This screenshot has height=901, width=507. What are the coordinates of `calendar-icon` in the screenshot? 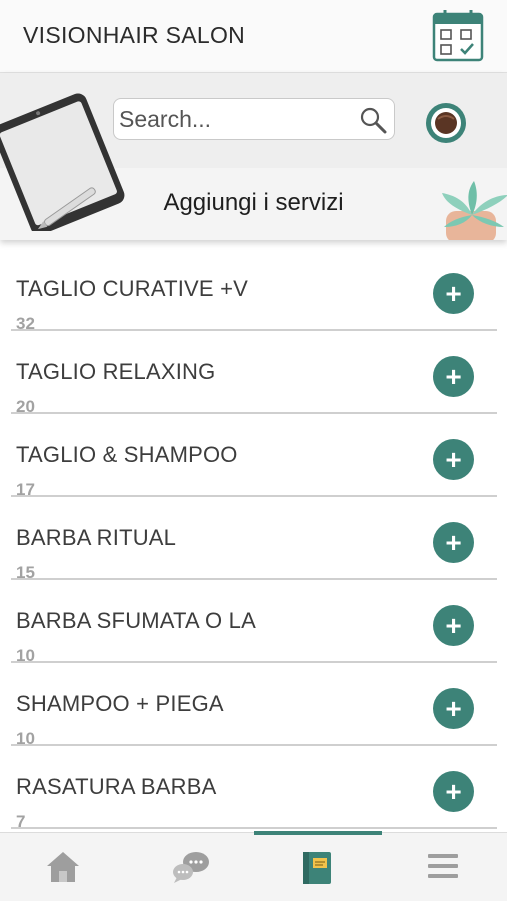 It's located at (458, 36).